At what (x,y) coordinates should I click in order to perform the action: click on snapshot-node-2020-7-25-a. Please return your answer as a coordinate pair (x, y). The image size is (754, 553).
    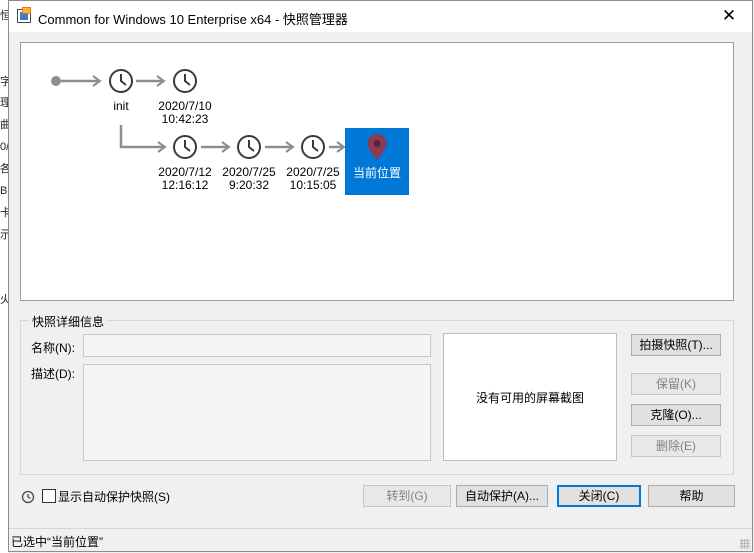
    Looking at the image, I should click on (249, 147).